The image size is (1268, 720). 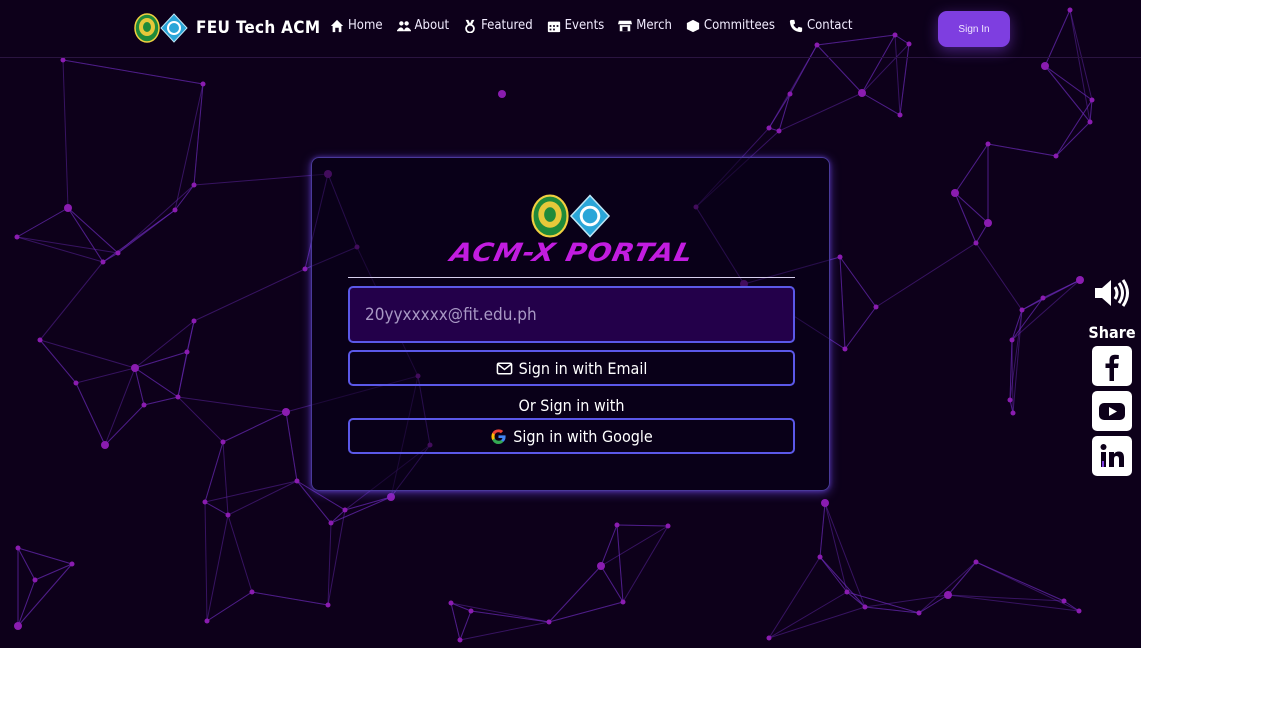 What do you see at coordinates (829, 25) in the screenshot?
I see `nav-label-contact: Contact` at bounding box center [829, 25].